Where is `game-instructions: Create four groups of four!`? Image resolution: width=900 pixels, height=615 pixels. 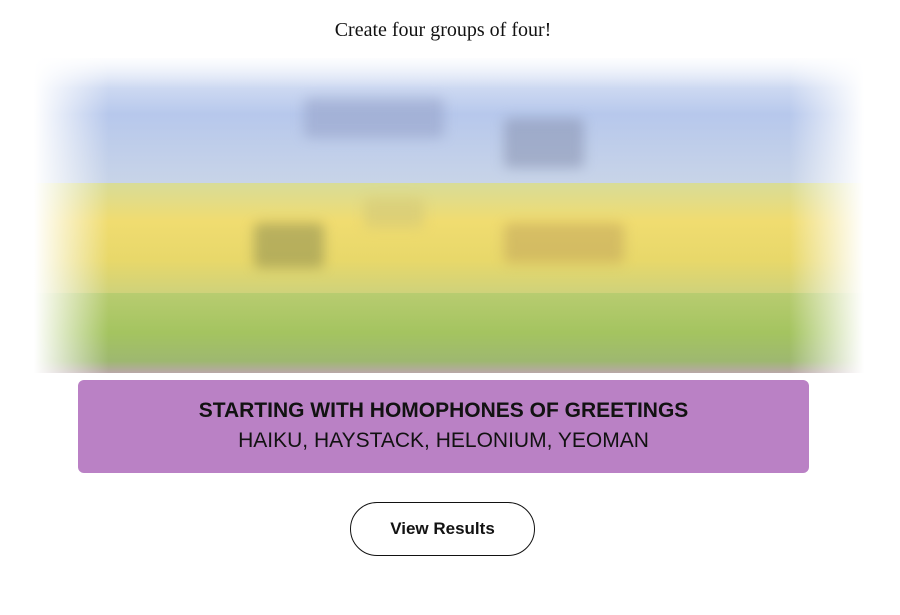 game-instructions: Create four groups of four! is located at coordinates (443, 30).